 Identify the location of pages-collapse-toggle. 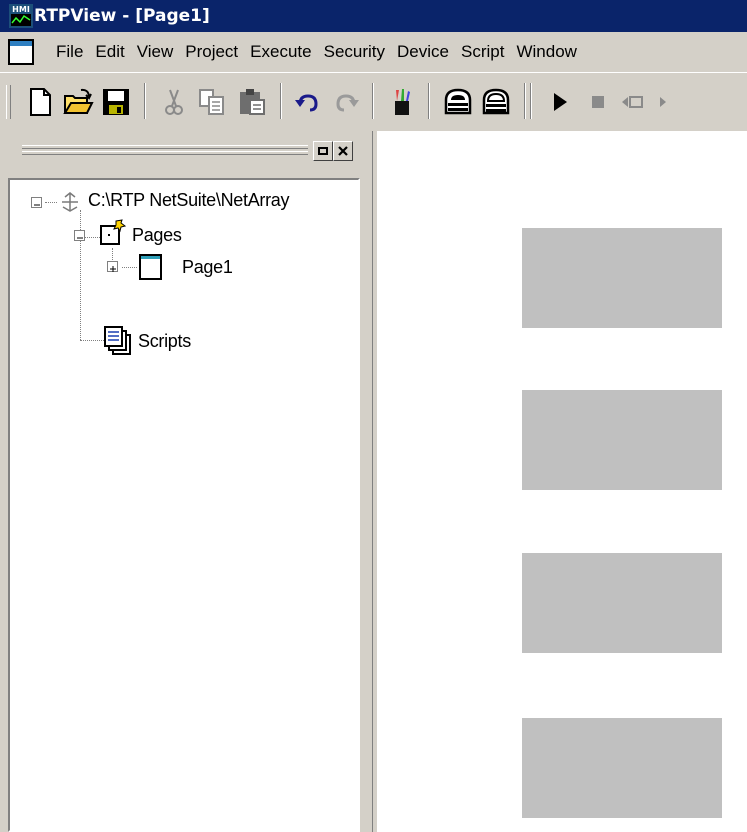
(79, 235).